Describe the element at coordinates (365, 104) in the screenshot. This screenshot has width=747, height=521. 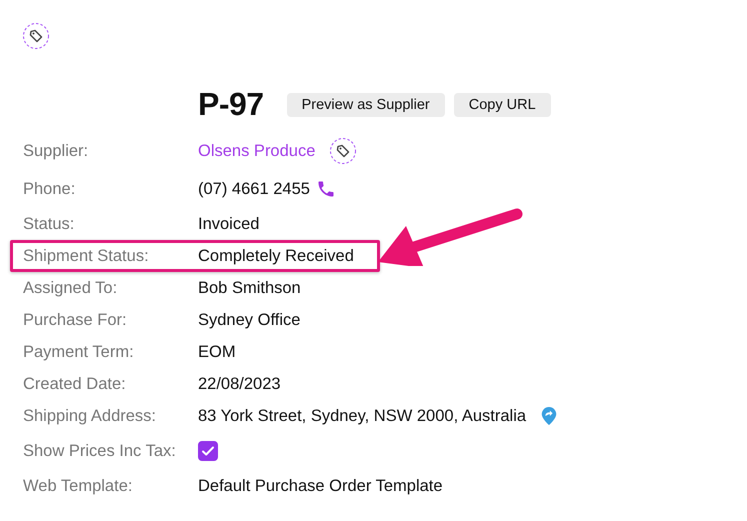
I see `action-button: Preview as Supplier` at that location.